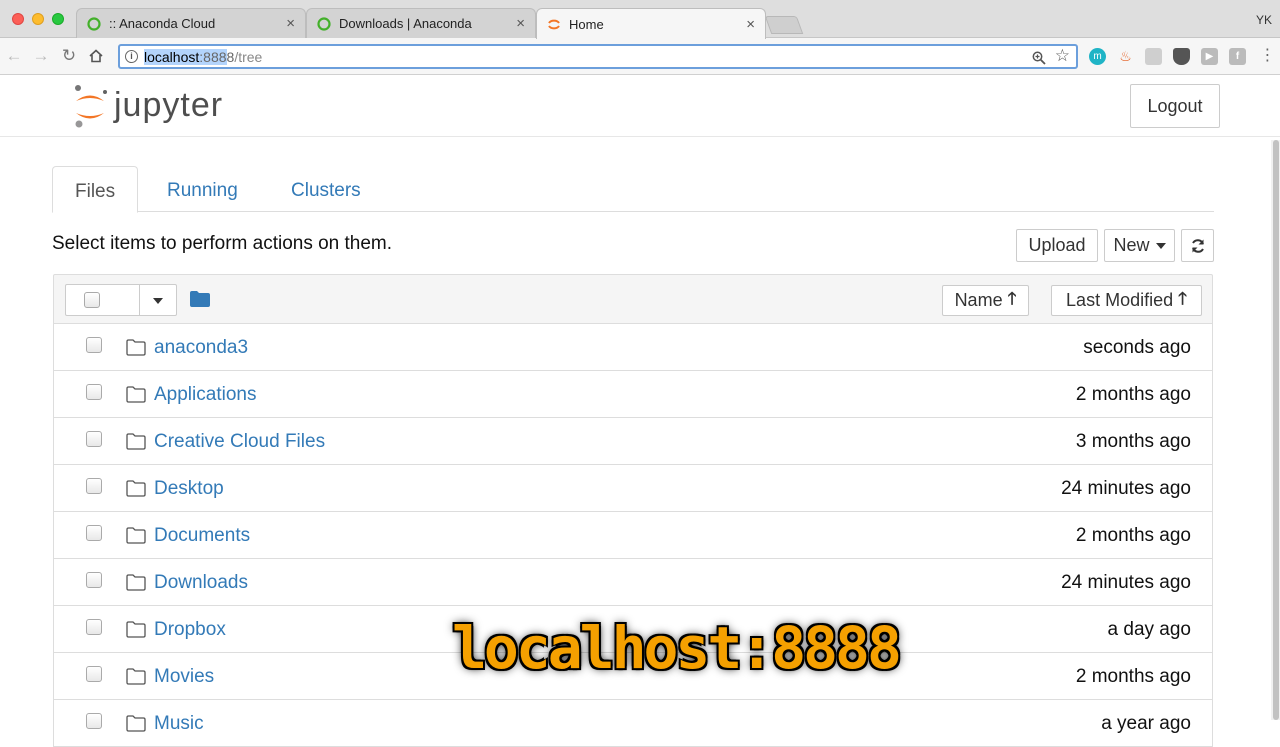  Describe the element at coordinates (1264, 20) in the screenshot. I see `profile-badge: YK` at that location.